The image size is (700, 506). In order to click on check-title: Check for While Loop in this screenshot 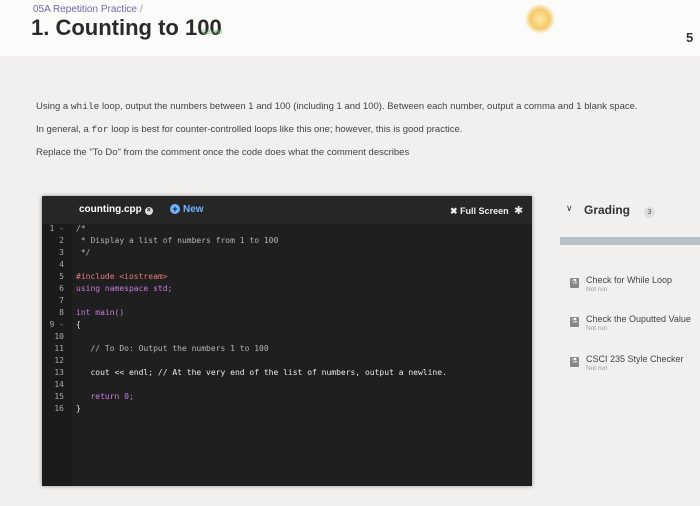, I will do `click(629, 280)`.